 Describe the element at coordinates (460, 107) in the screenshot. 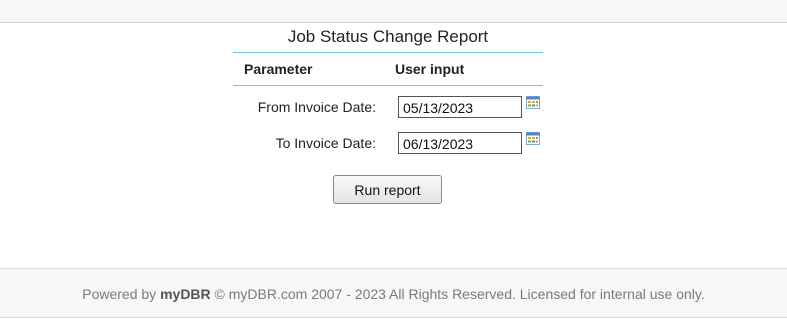

I see `from-date-input` at that location.